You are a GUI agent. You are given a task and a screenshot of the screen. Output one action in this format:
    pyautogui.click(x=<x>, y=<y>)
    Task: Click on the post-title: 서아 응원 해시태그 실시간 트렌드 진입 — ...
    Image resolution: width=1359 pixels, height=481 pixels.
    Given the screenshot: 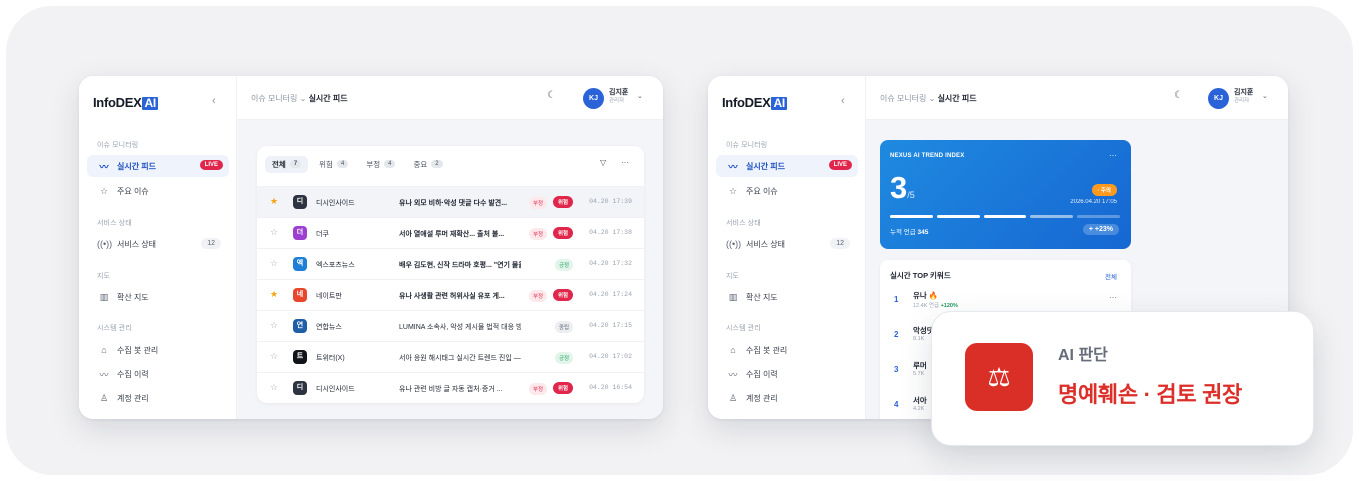 What is the action you would take?
    pyautogui.click(x=460, y=358)
    